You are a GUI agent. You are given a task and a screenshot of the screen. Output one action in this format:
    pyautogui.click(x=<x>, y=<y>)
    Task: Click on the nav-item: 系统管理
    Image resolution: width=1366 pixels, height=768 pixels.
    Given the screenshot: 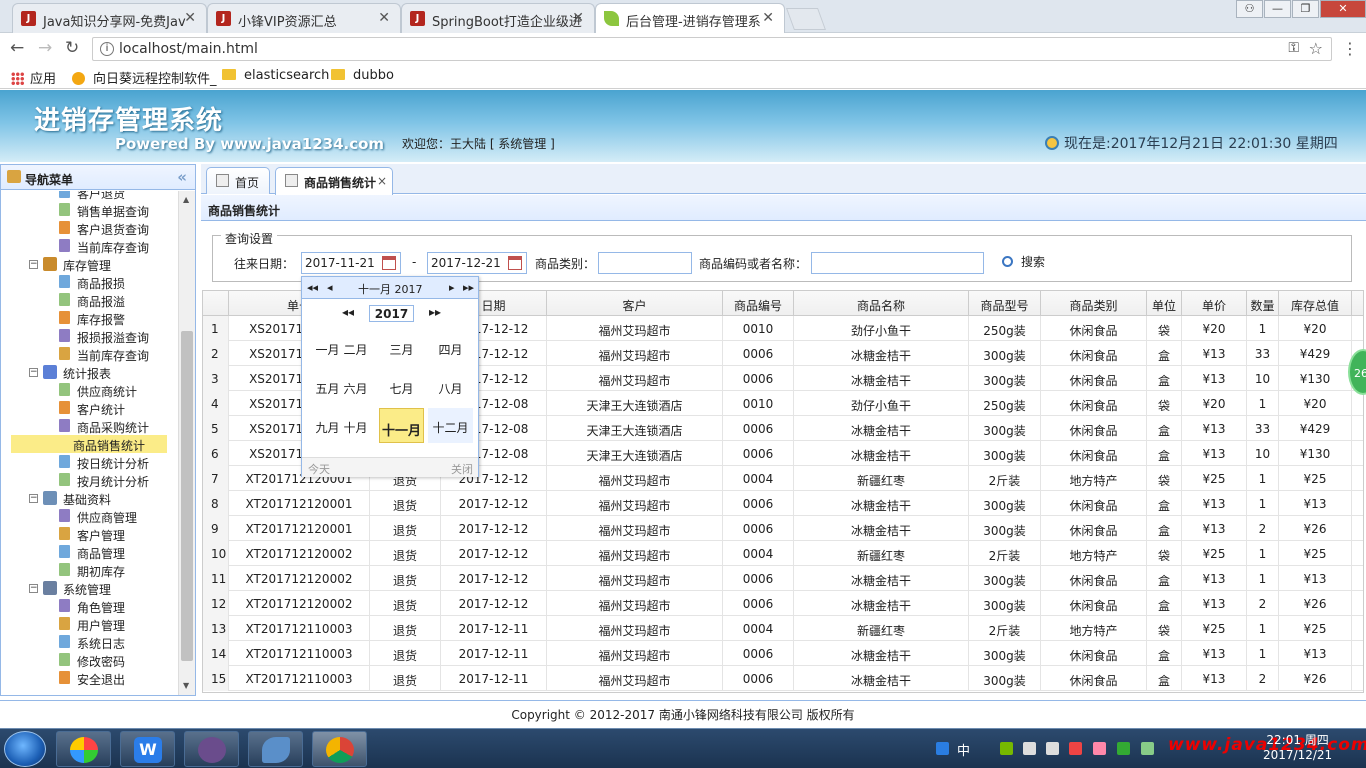 What is the action you would take?
    pyautogui.click(x=87, y=588)
    